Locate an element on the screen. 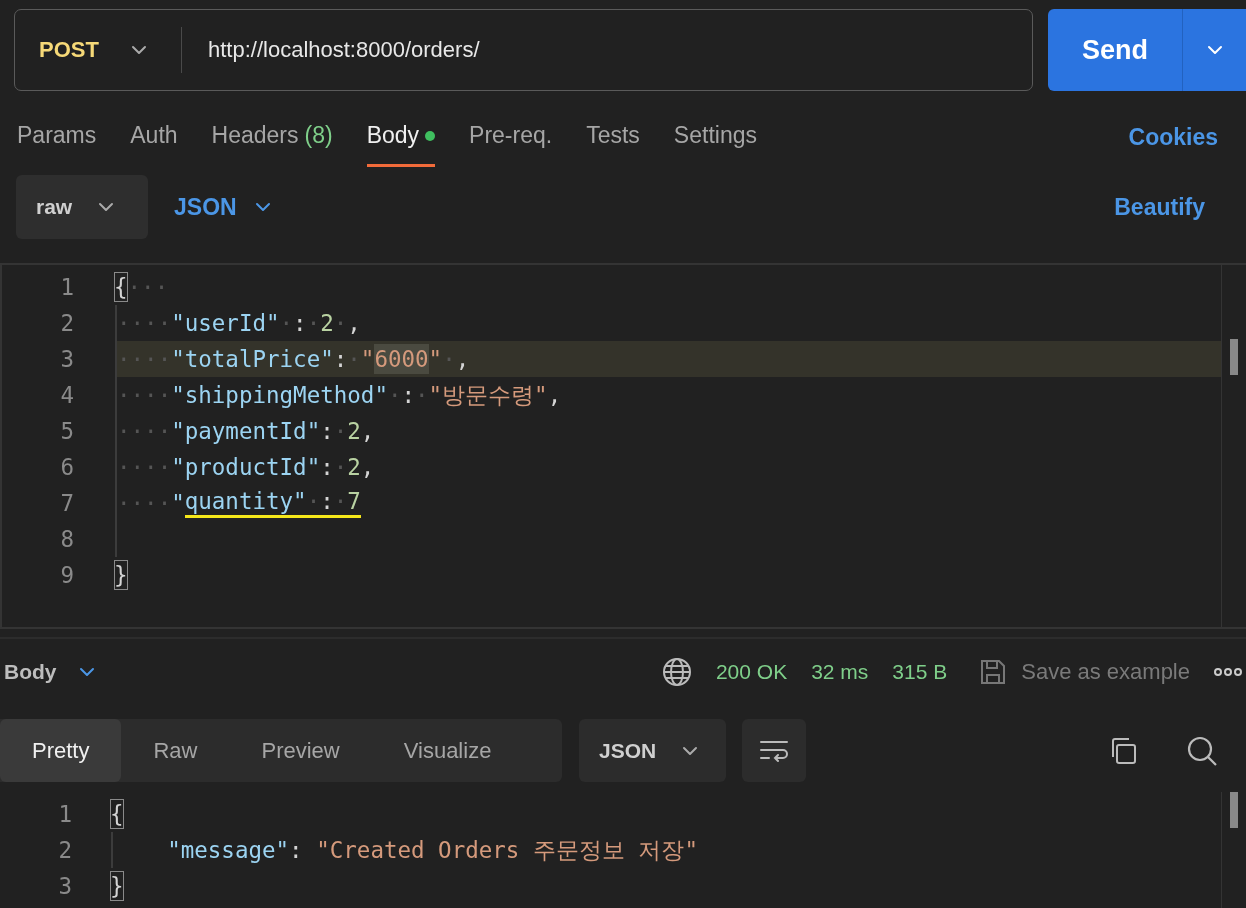  request-tab: Auth is located at coordinates (154, 137).